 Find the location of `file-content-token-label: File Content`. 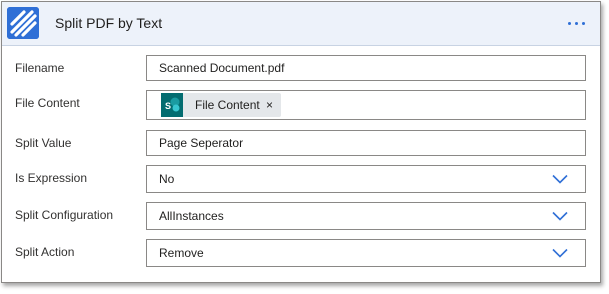

file-content-token-label: File Content is located at coordinates (227, 105).